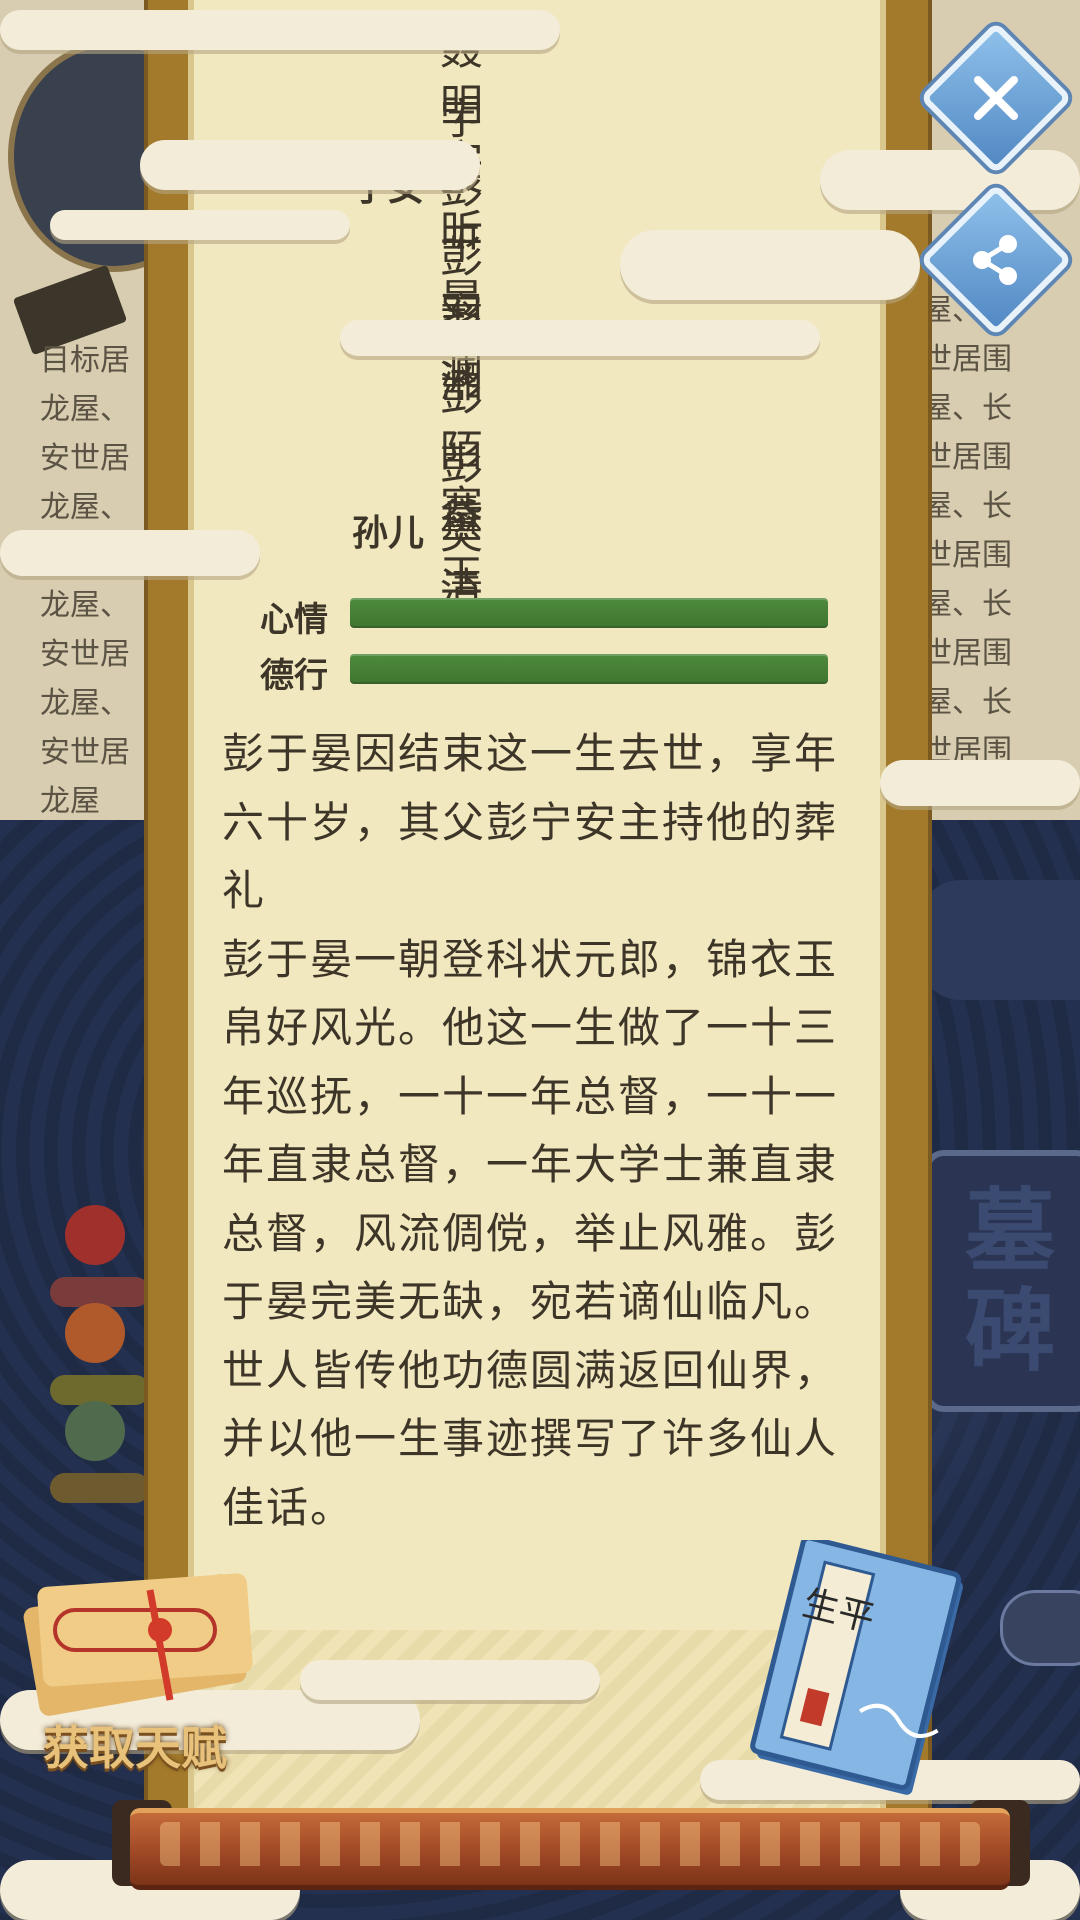 Image resolution: width=1080 pixels, height=1920 pixels. What do you see at coordinates (996, 260) in the screenshot?
I see `share-icon` at bounding box center [996, 260].